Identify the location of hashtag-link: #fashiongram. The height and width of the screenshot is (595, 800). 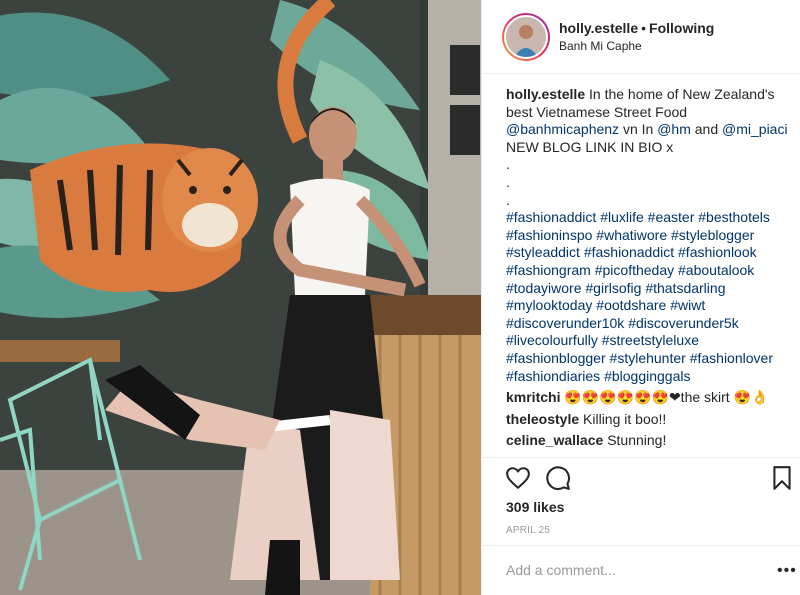
(548, 270).